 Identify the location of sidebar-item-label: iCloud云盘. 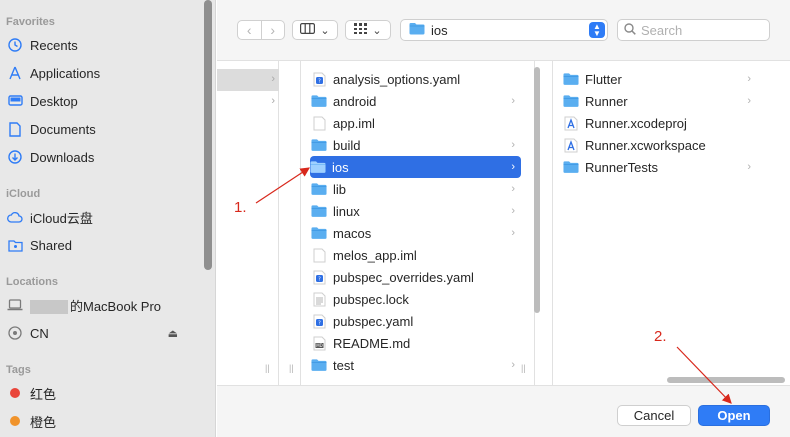
(61, 218).